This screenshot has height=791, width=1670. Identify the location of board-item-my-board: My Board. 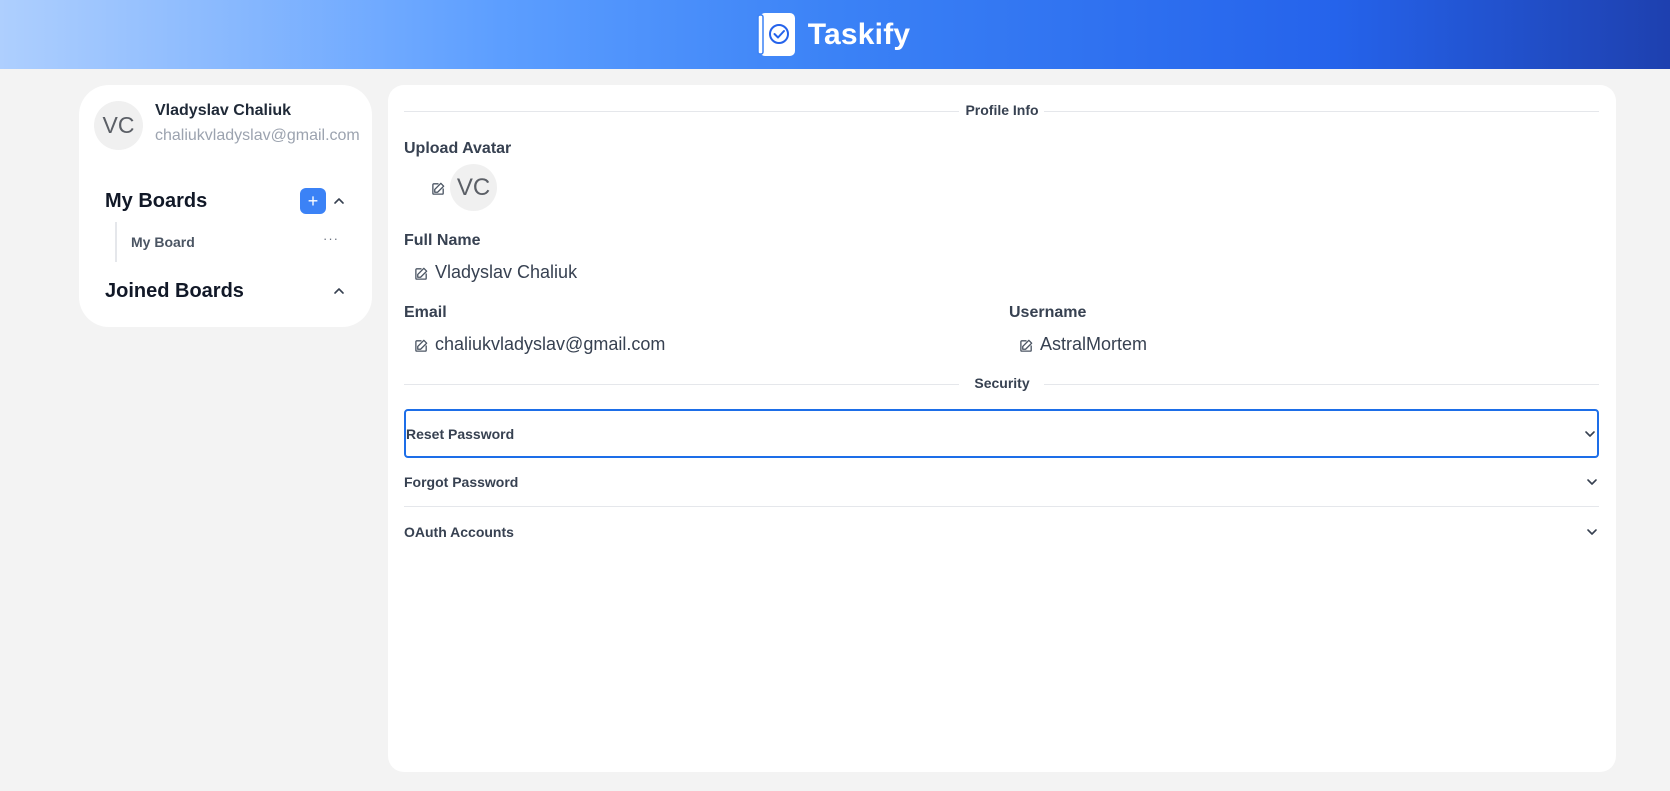
(163, 242).